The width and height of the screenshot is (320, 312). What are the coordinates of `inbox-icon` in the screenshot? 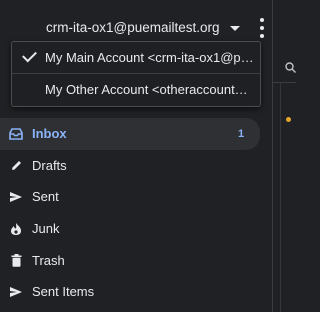 It's located at (16, 134).